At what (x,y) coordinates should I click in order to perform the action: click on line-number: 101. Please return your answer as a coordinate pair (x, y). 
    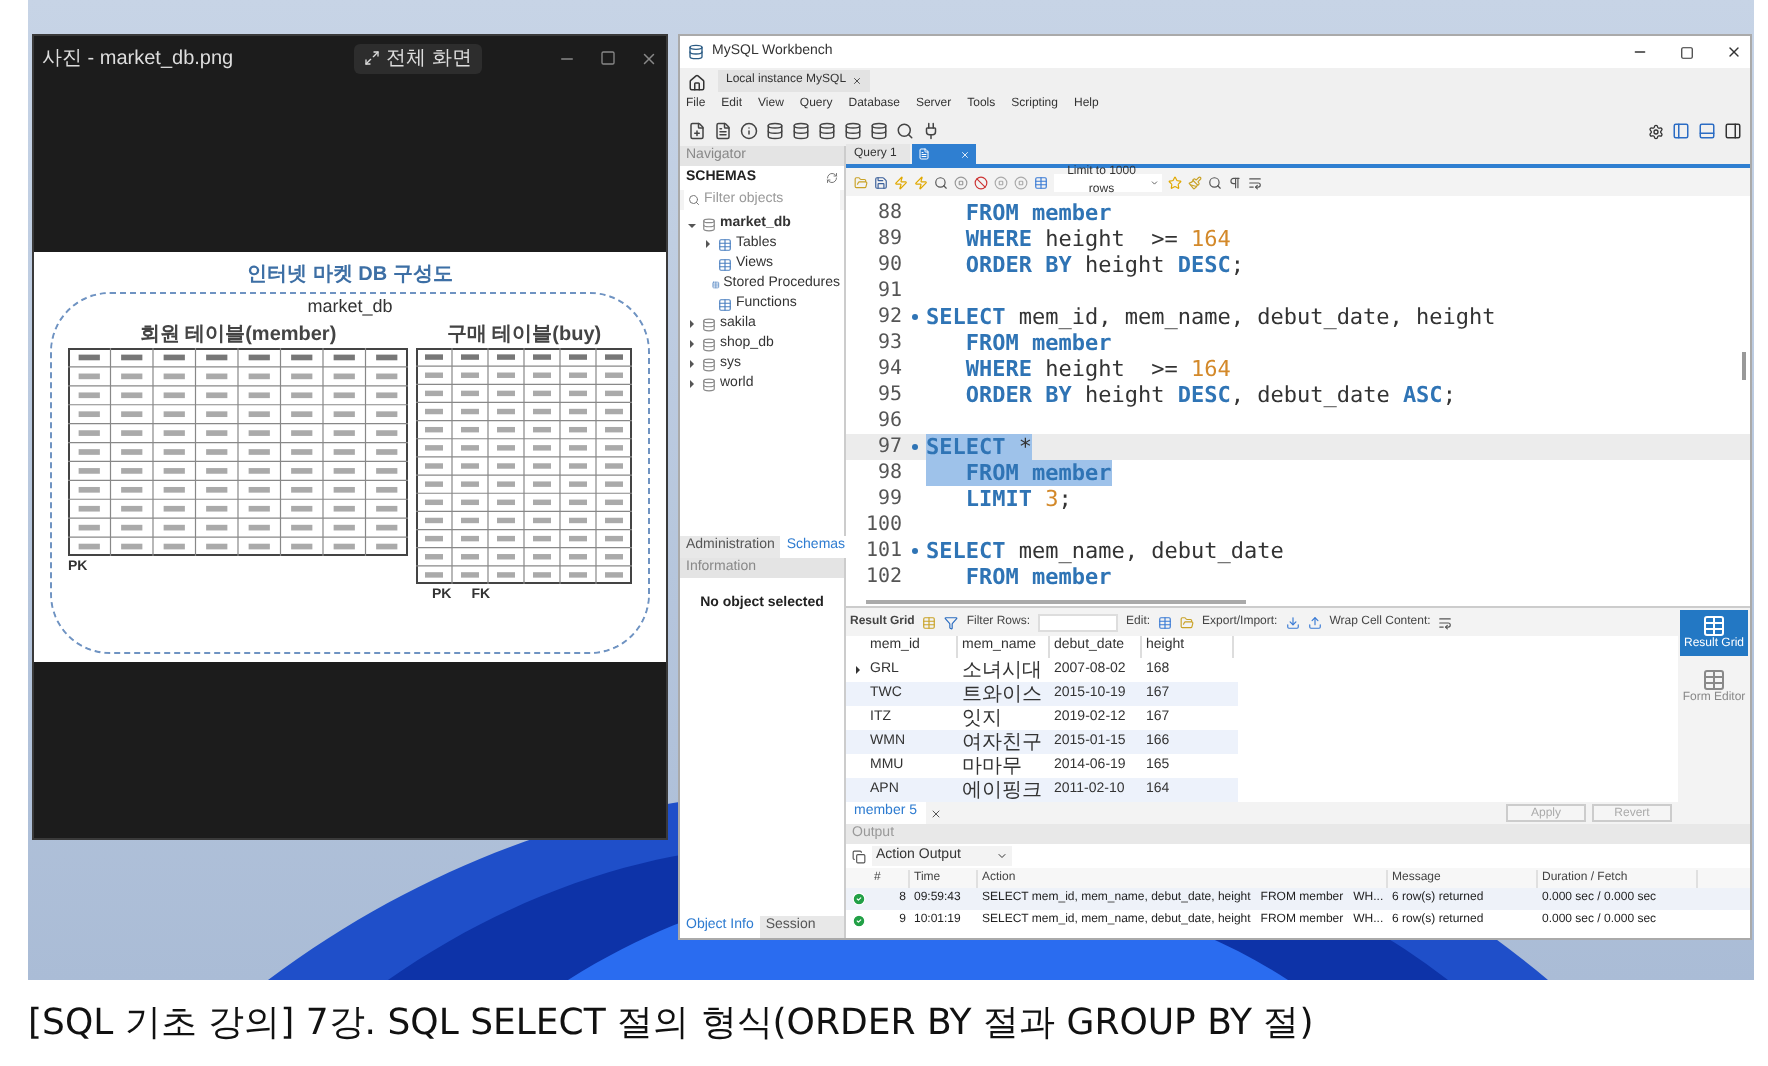
    Looking at the image, I should click on (882, 551).